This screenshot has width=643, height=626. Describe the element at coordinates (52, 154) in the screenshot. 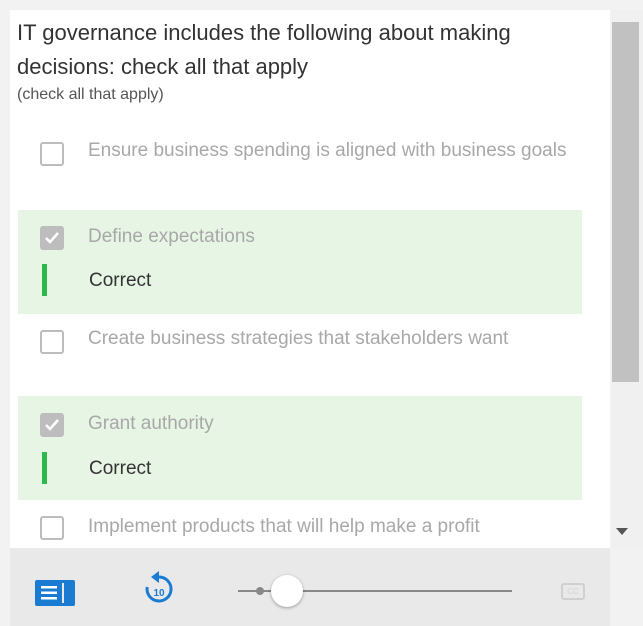

I see `option-1-checkbox` at that location.